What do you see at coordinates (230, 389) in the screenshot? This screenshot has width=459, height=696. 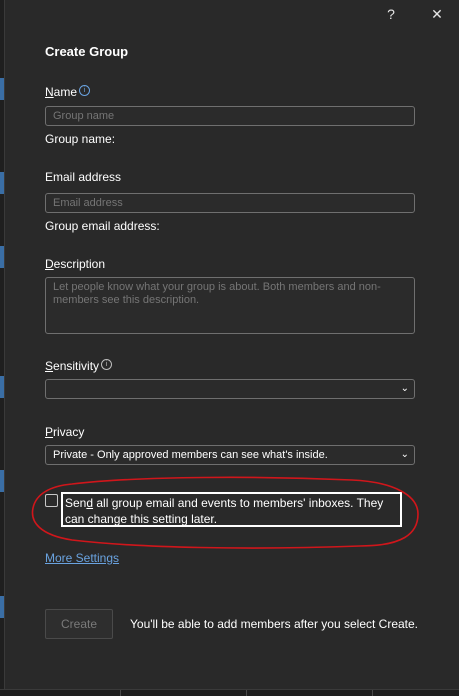 I see `sensitivity-select: ⌄` at bounding box center [230, 389].